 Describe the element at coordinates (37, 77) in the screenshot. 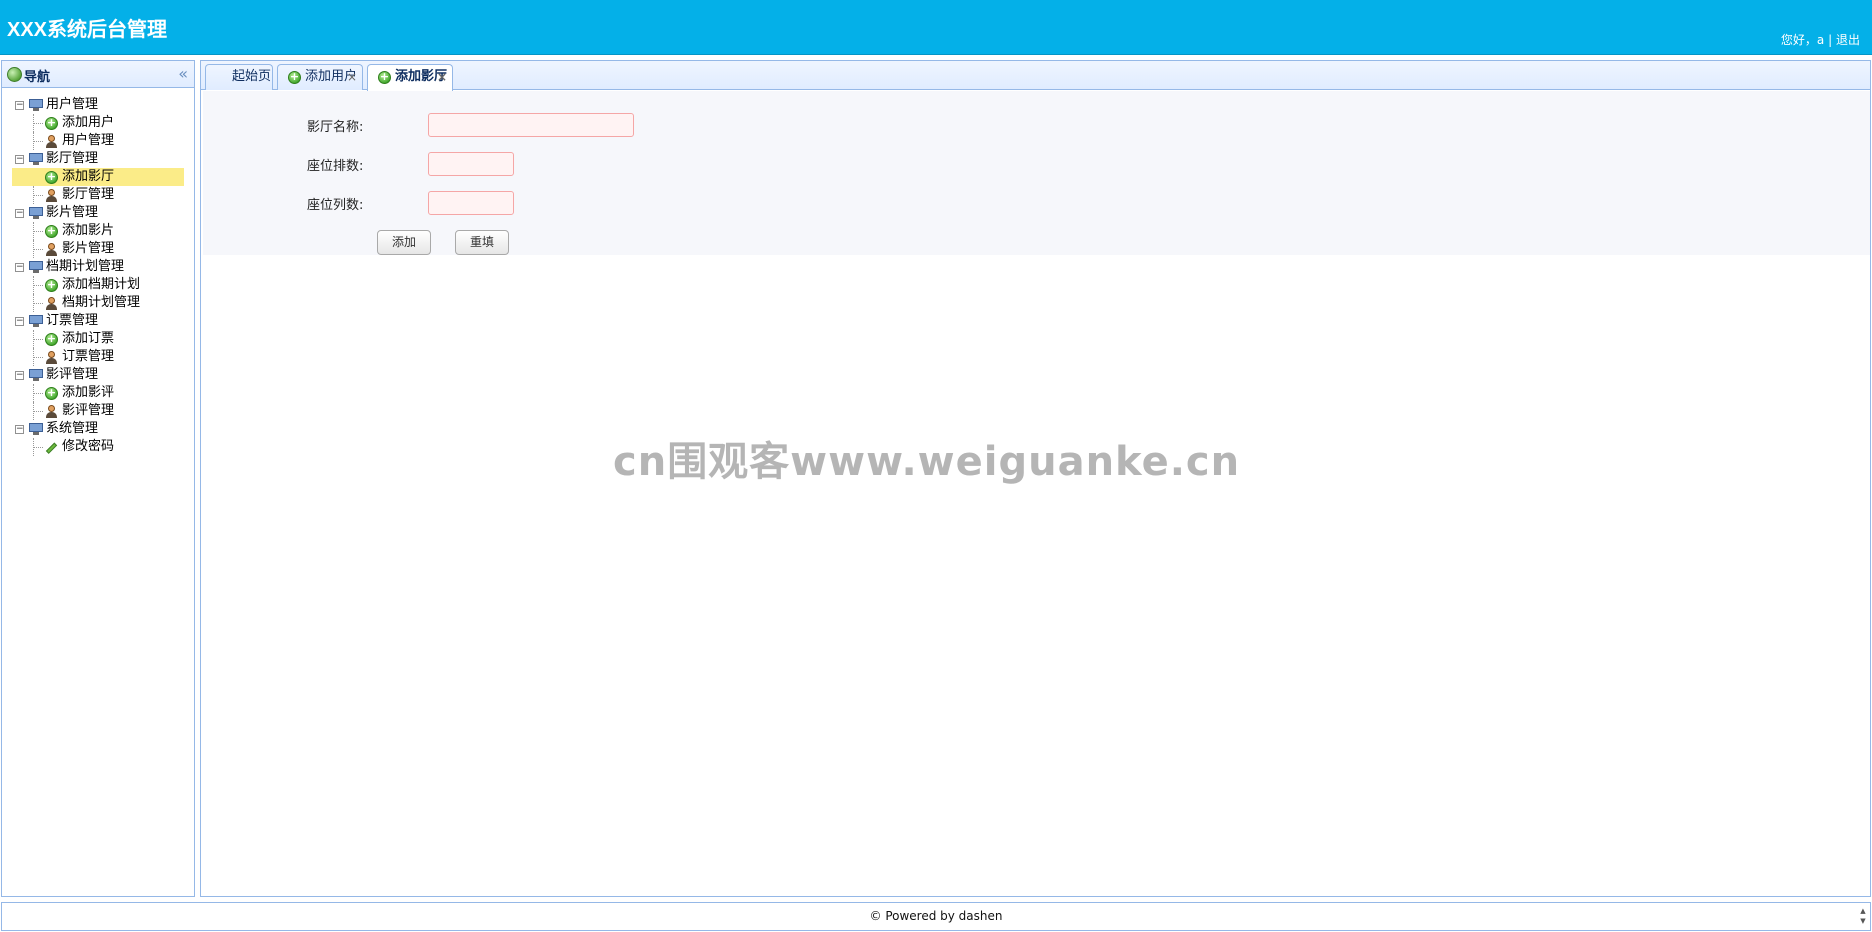

I see `nav-title: 导航` at that location.